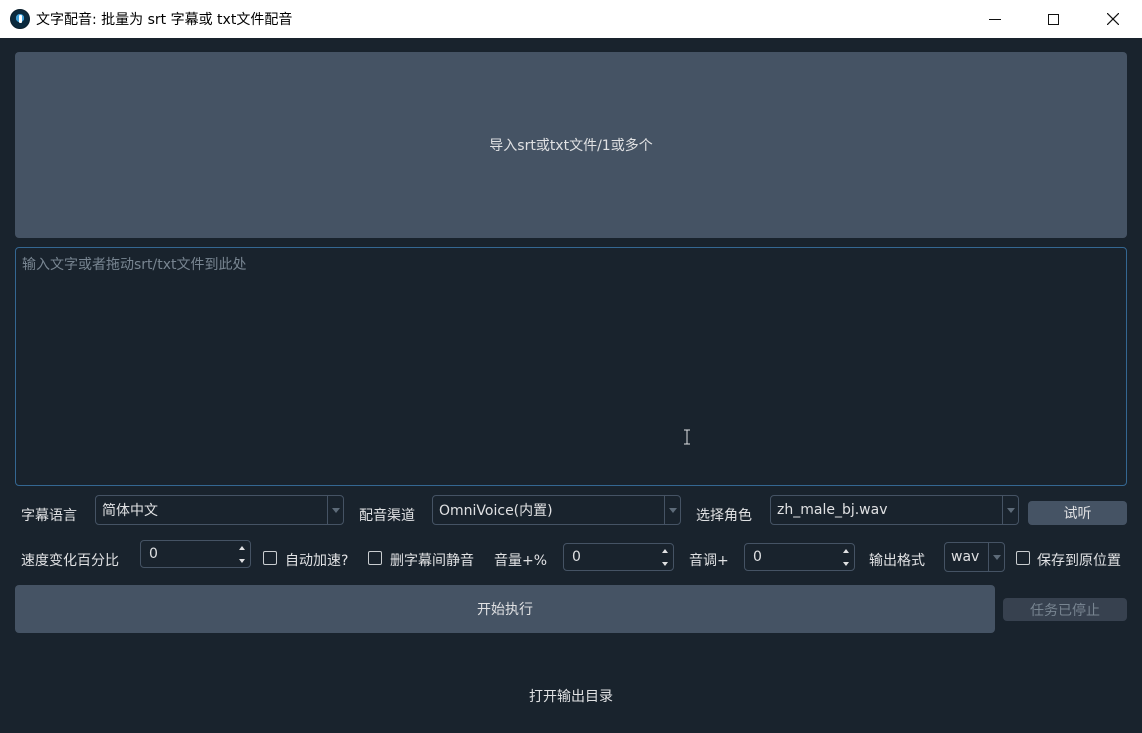  Describe the element at coordinates (521, 561) in the screenshot. I see `volume-label: 音量+%` at that location.